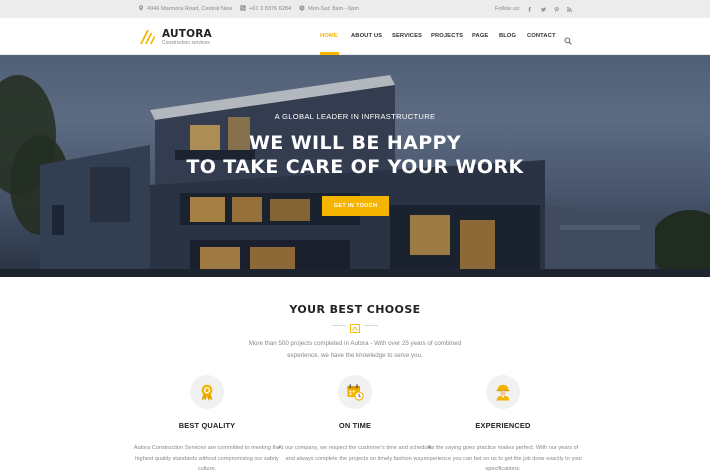 The width and height of the screenshot is (710, 473). Describe the element at coordinates (355, 392) in the screenshot. I see `calendar-clock-icon` at that location.